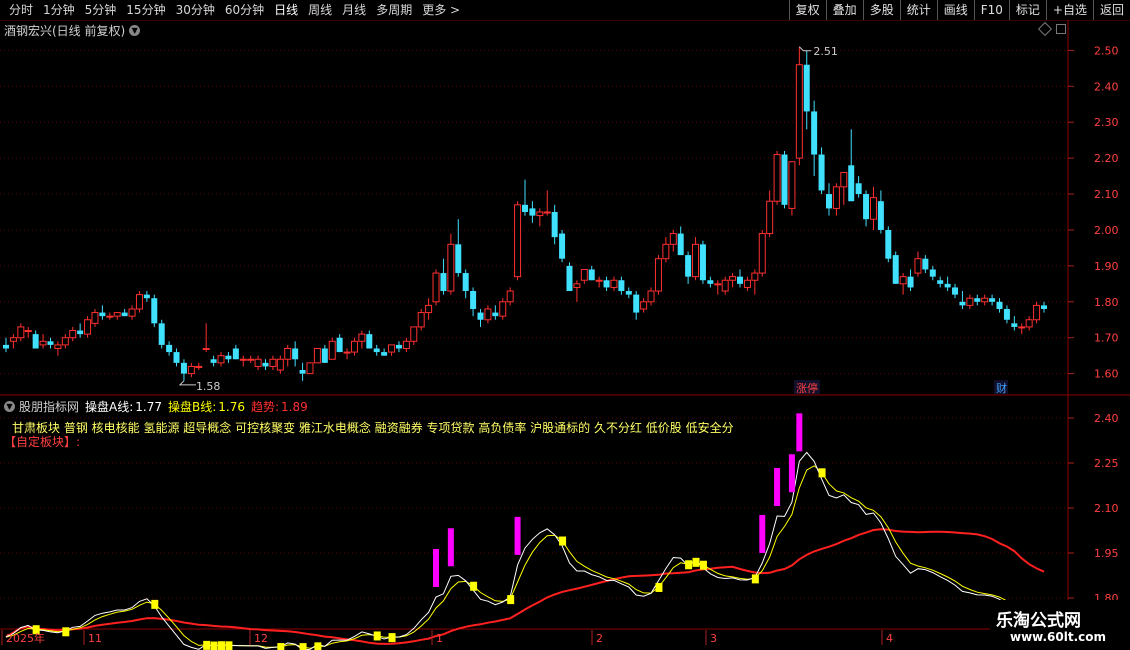 Image resolution: width=1130 pixels, height=650 pixels. Describe the element at coordinates (261, 638) in the screenshot. I see `time-label: 12` at that location.